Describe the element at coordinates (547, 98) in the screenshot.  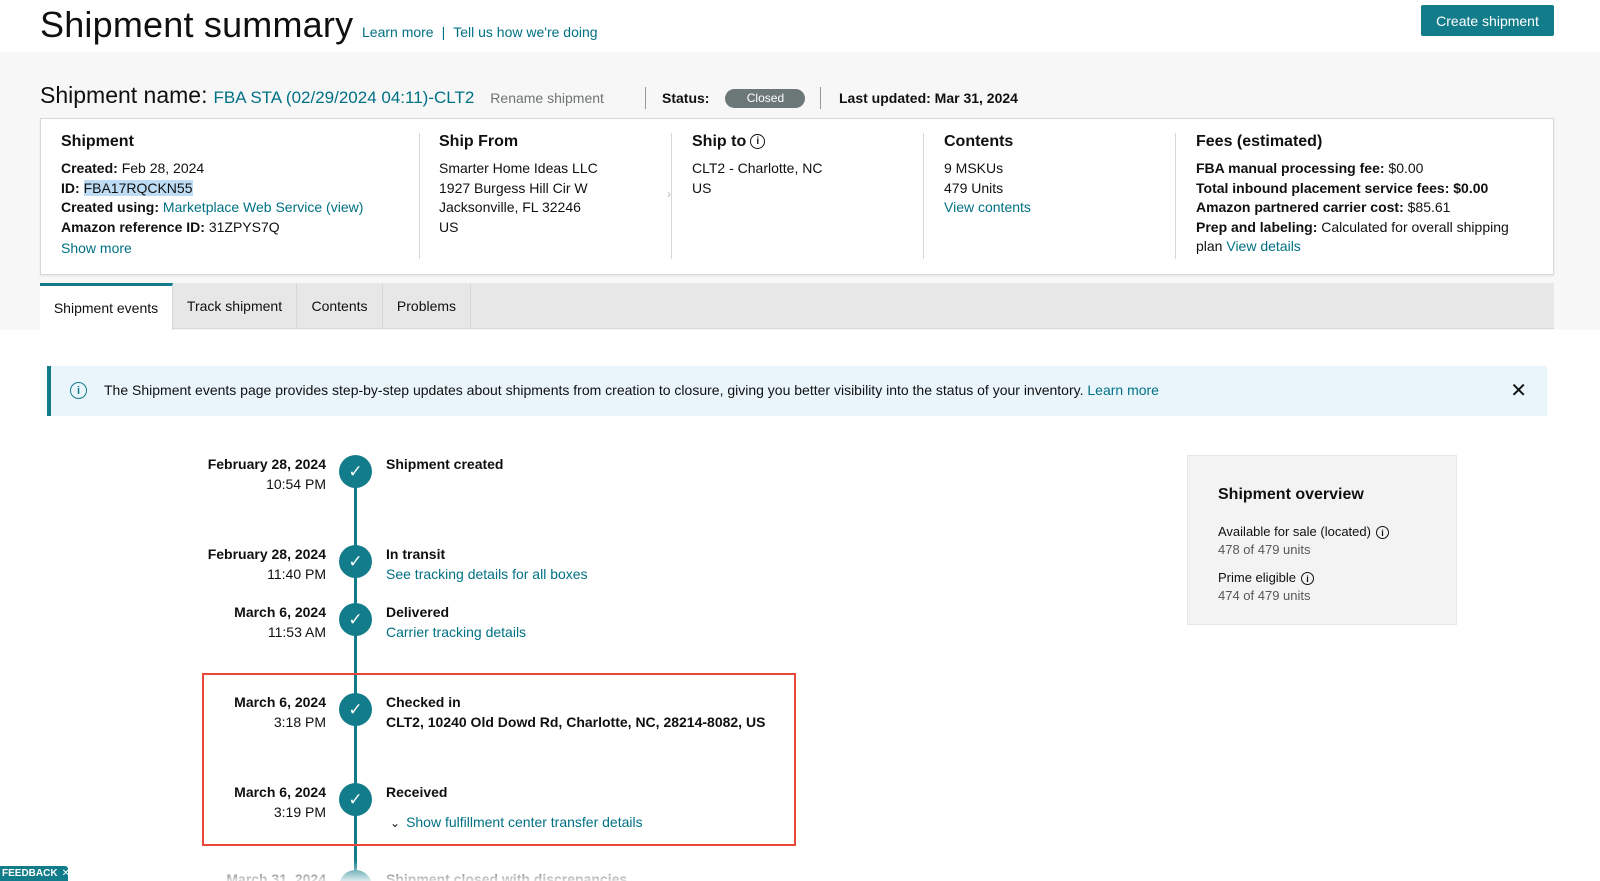
I see `rename-shipment-button: Rename shipment` at that location.